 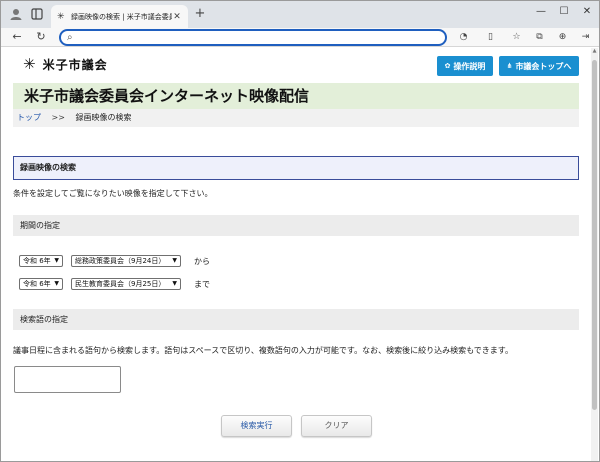 I want to click on search-execute-button: 検索実行, so click(x=256, y=426).